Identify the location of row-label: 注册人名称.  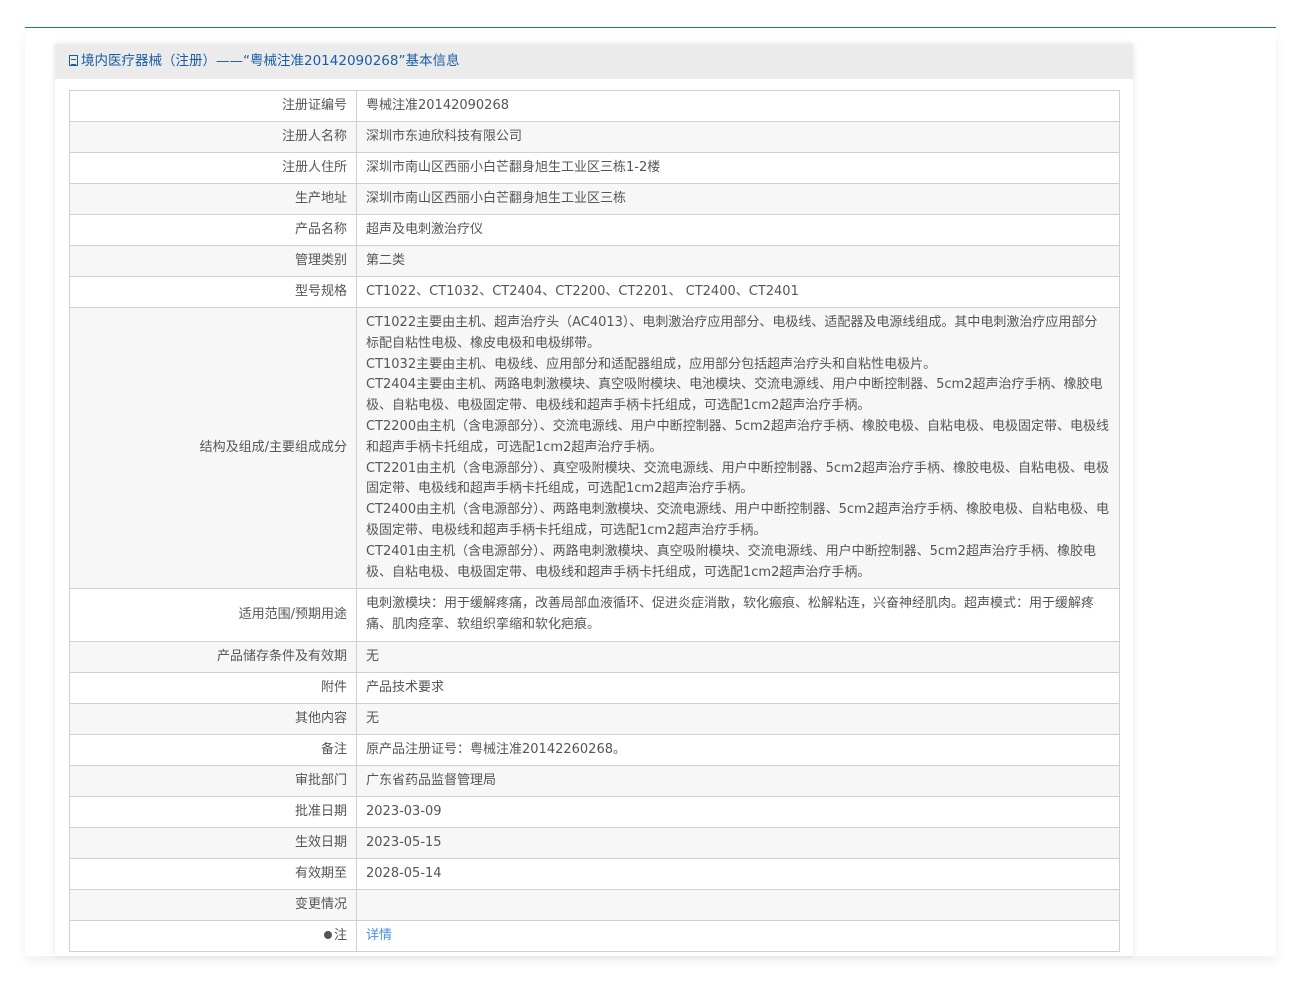
(213, 137).